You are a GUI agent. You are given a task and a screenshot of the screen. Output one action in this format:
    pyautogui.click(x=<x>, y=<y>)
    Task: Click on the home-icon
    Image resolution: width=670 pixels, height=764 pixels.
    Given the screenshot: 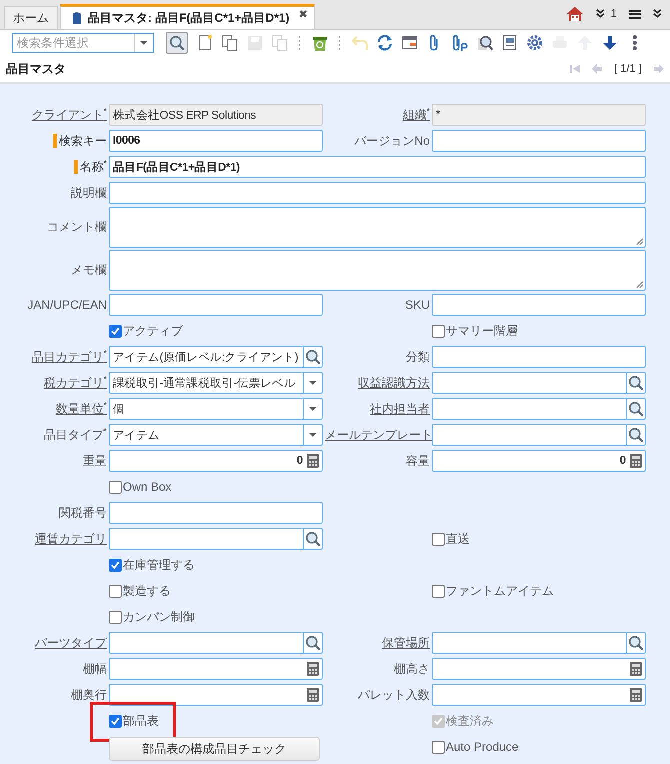 What is the action you would take?
    pyautogui.click(x=575, y=14)
    